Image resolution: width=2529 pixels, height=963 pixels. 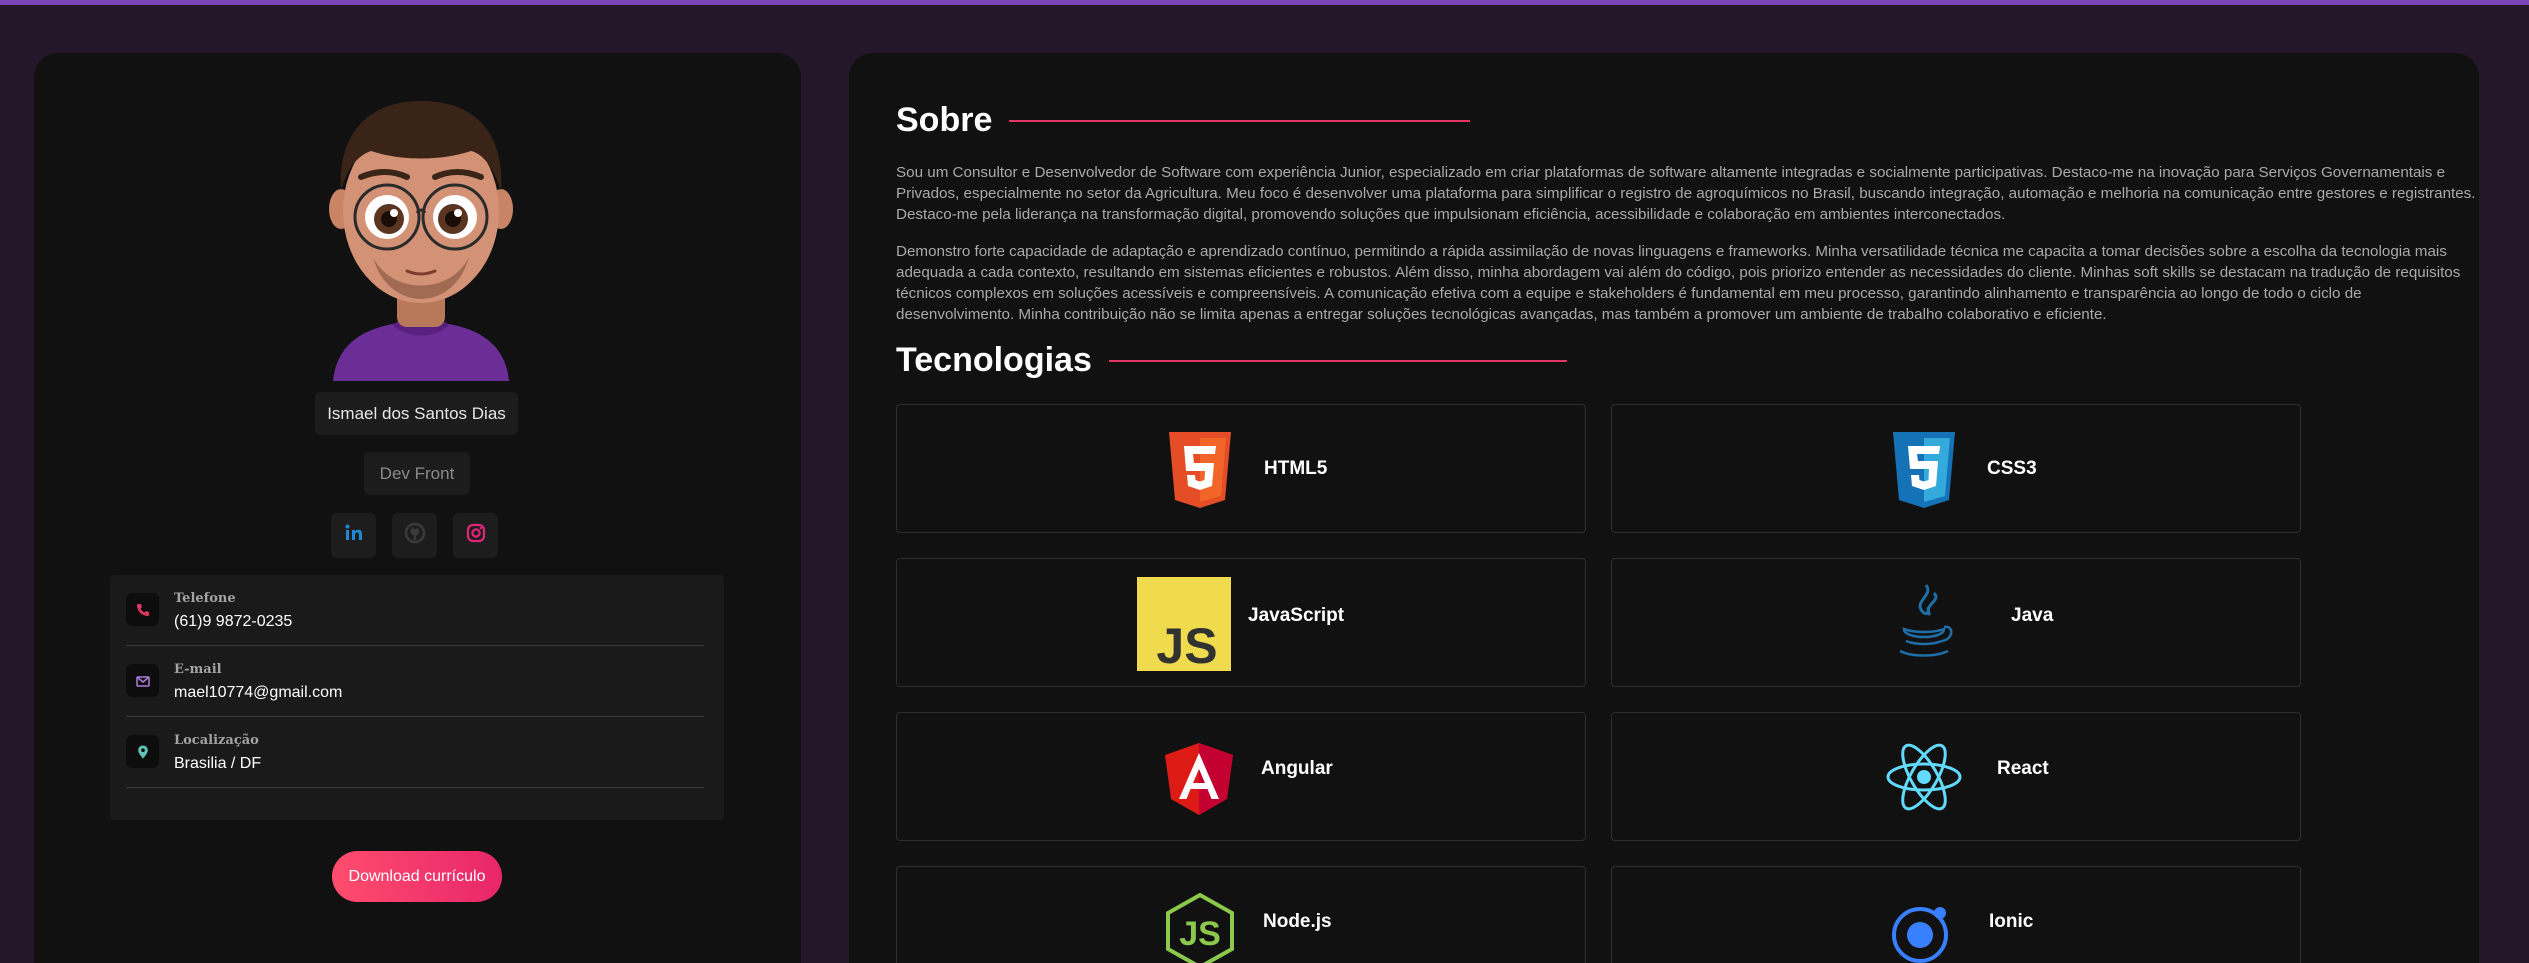 What do you see at coordinates (1924, 626) in the screenshot?
I see `java-icon` at bounding box center [1924, 626].